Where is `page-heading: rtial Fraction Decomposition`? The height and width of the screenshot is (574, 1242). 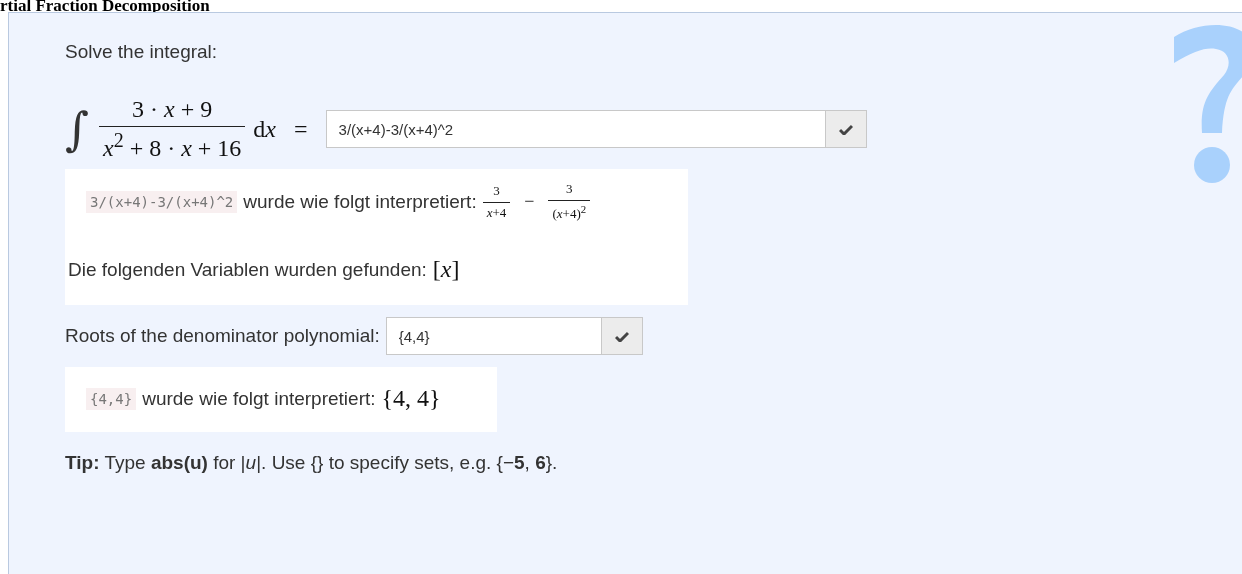
page-heading: rtial Fraction Decomposition is located at coordinates (105, 6).